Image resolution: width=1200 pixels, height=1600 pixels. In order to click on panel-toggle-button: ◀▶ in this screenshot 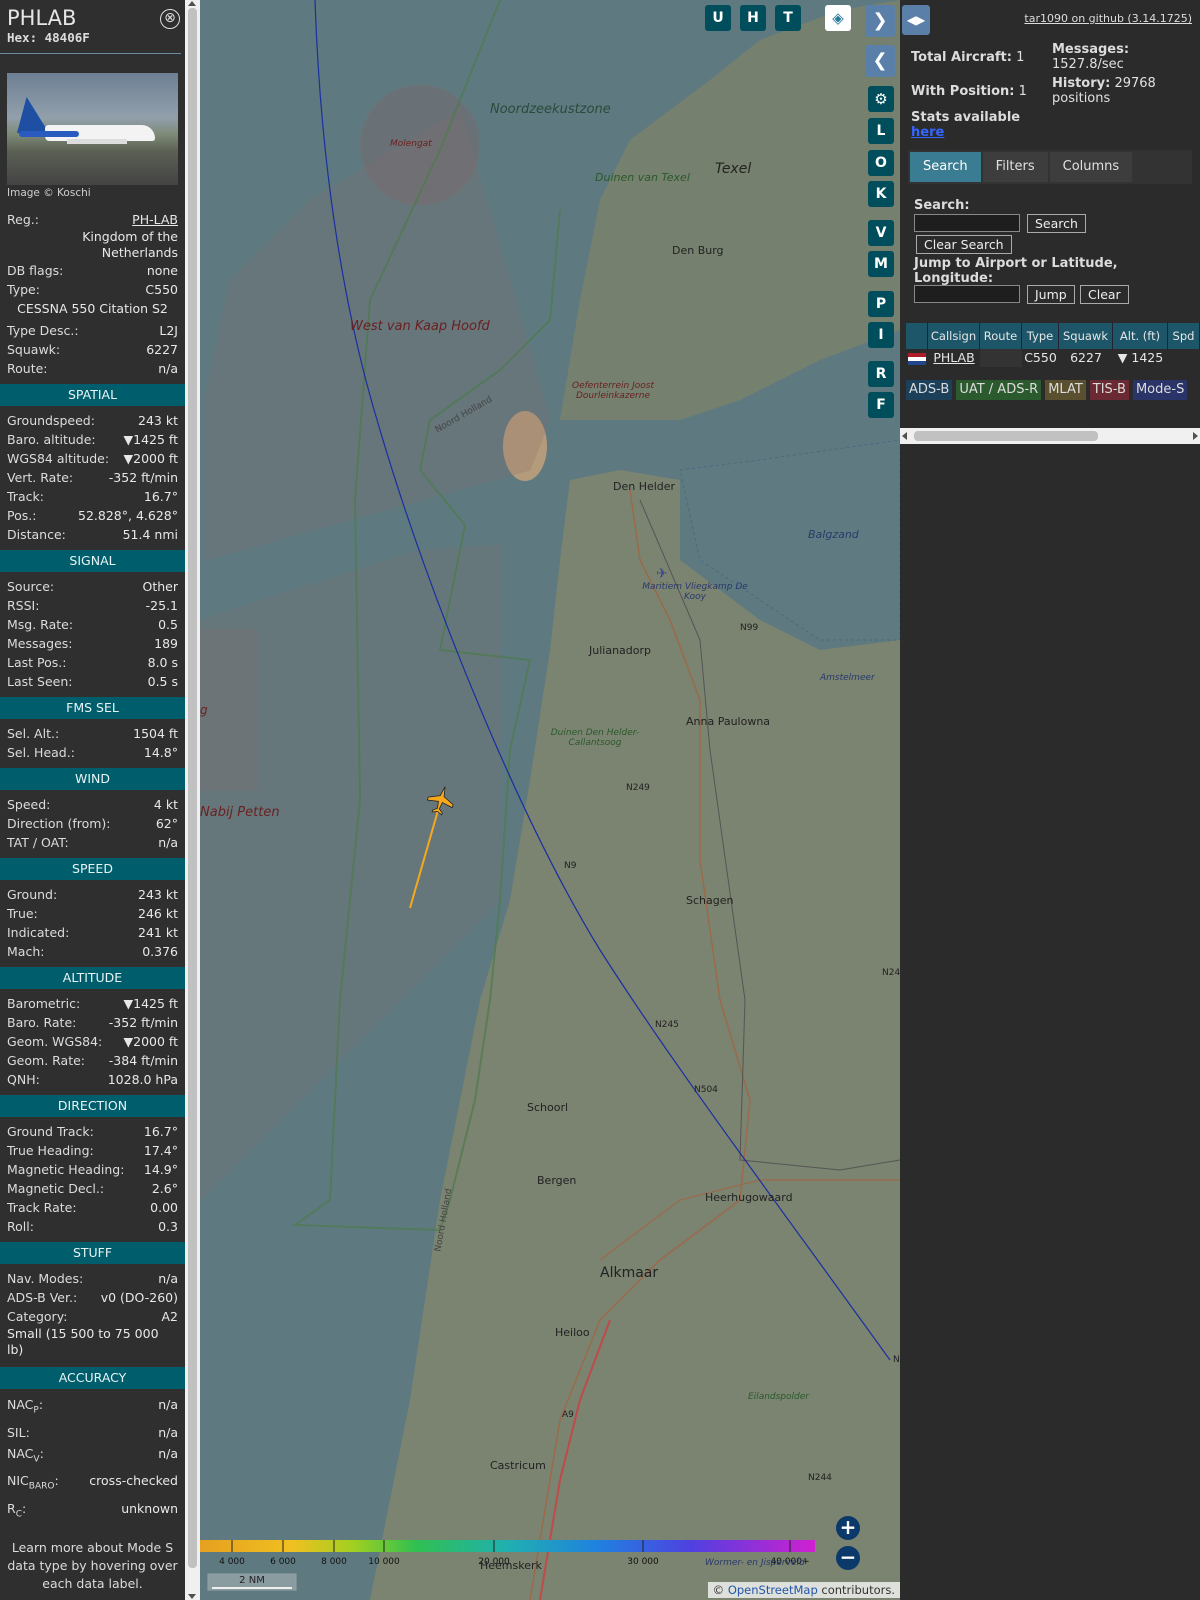, I will do `click(916, 20)`.